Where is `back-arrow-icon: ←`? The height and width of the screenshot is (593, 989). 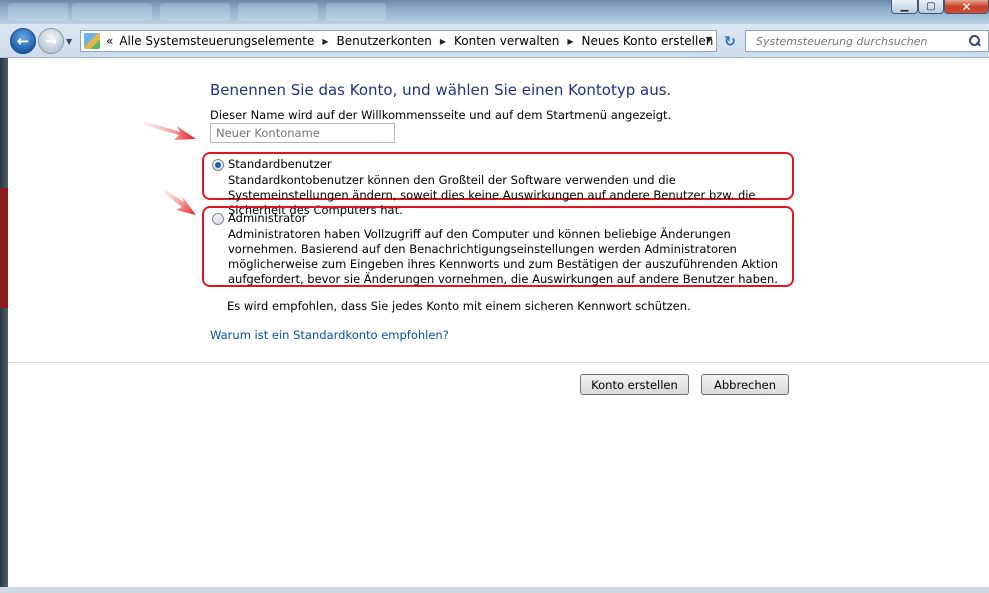 back-arrow-icon: ← is located at coordinates (23, 41).